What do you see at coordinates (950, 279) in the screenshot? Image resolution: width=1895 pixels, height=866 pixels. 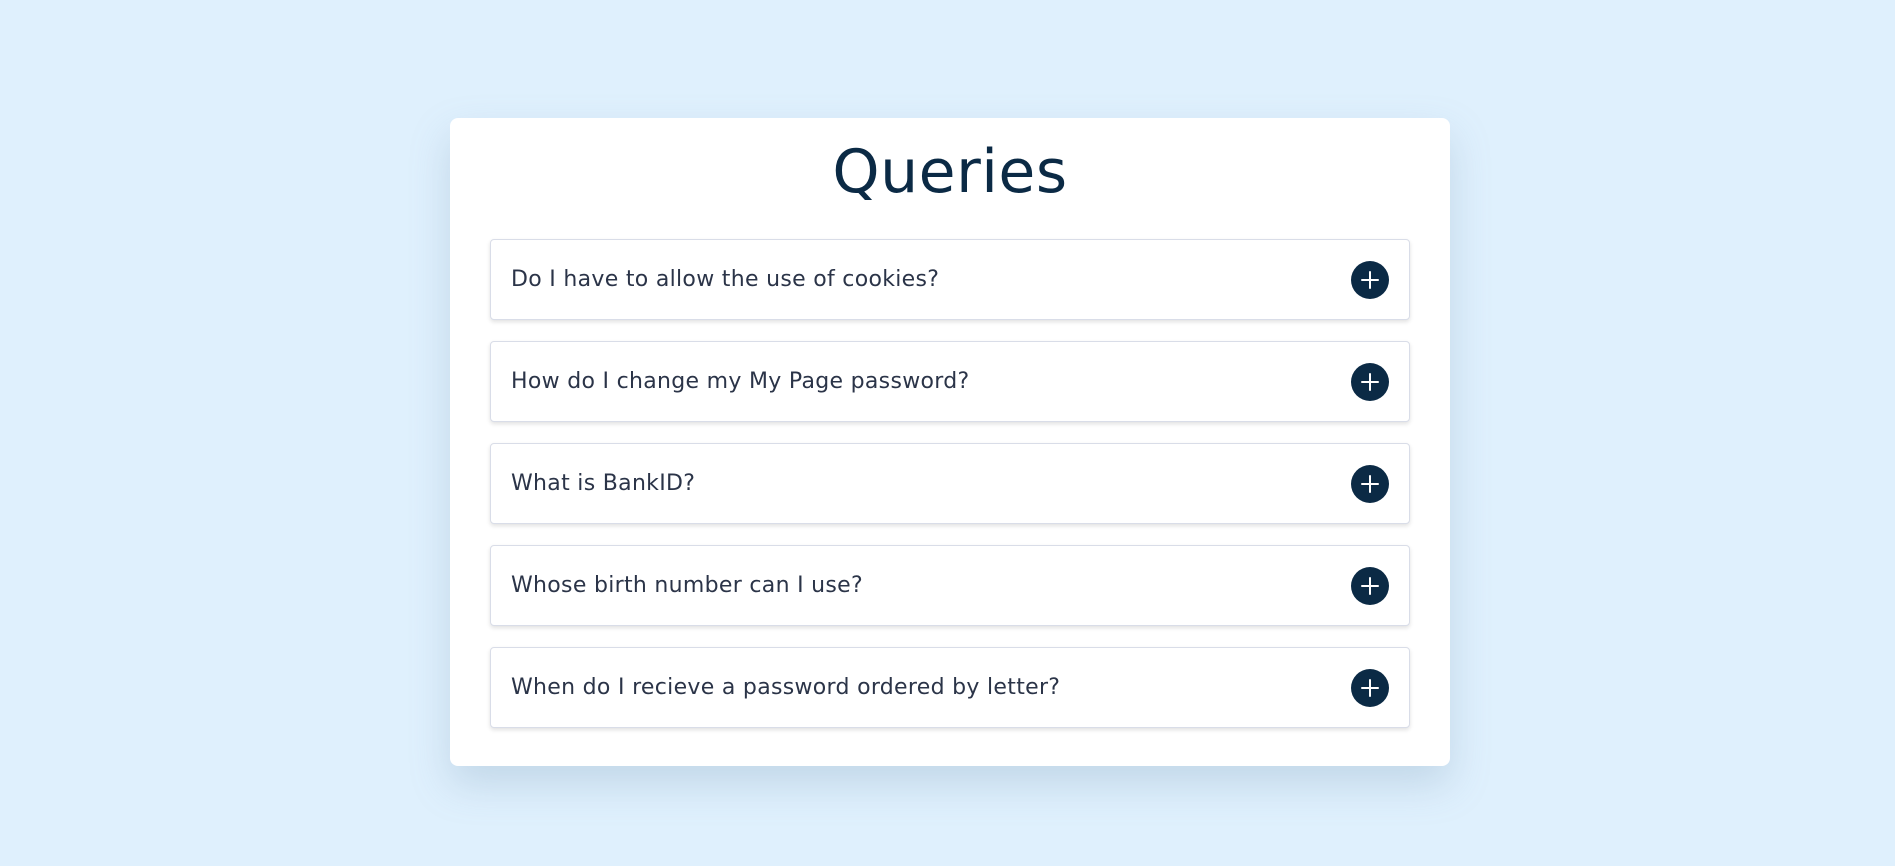 I see `faq-item-cookies: Do I have to allow the use of cookies?` at bounding box center [950, 279].